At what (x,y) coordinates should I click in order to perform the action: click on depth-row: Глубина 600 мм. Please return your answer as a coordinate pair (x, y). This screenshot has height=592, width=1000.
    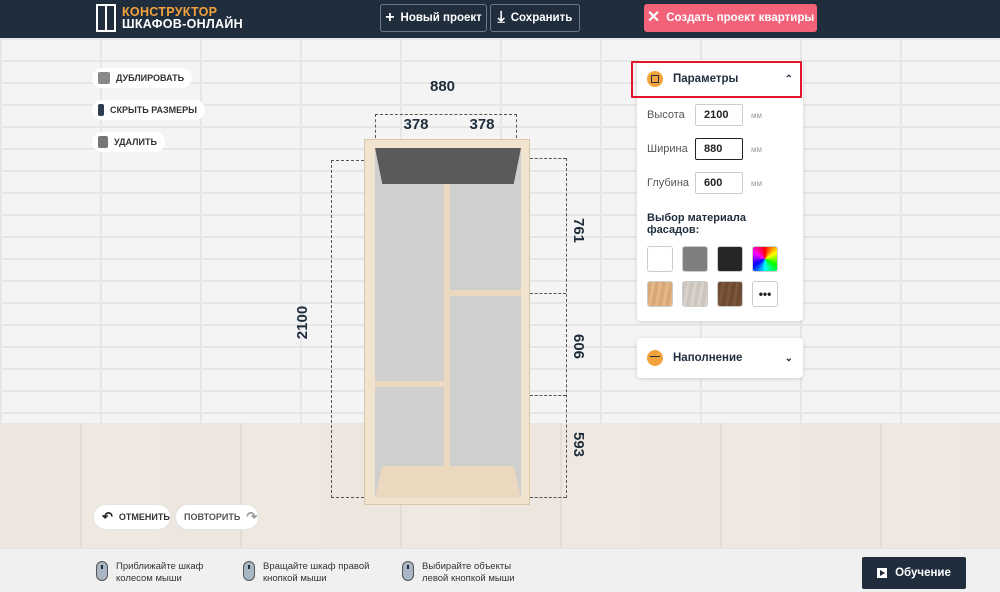
    Looking at the image, I should click on (720, 183).